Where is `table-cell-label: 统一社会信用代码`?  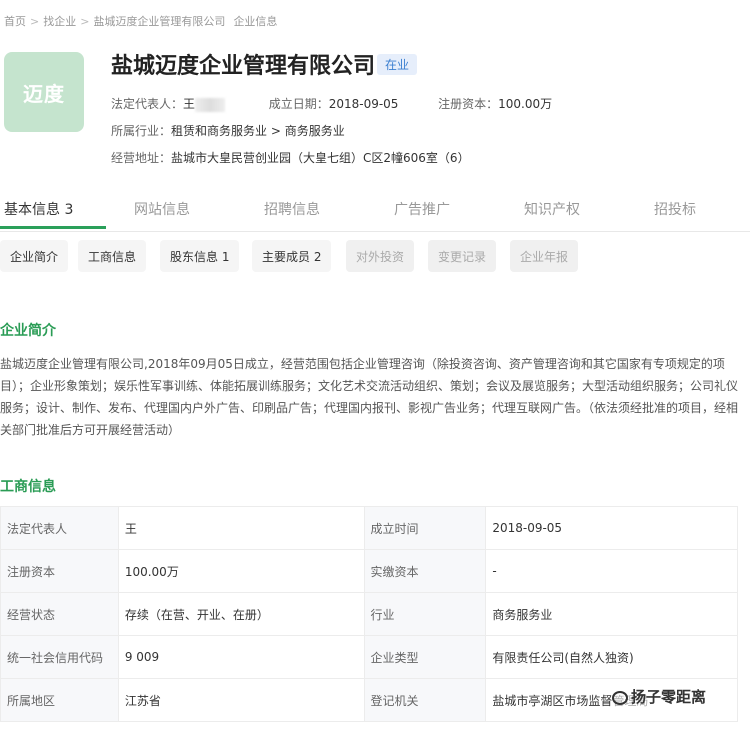 table-cell-label: 统一社会信用代码 is located at coordinates (59, 657).